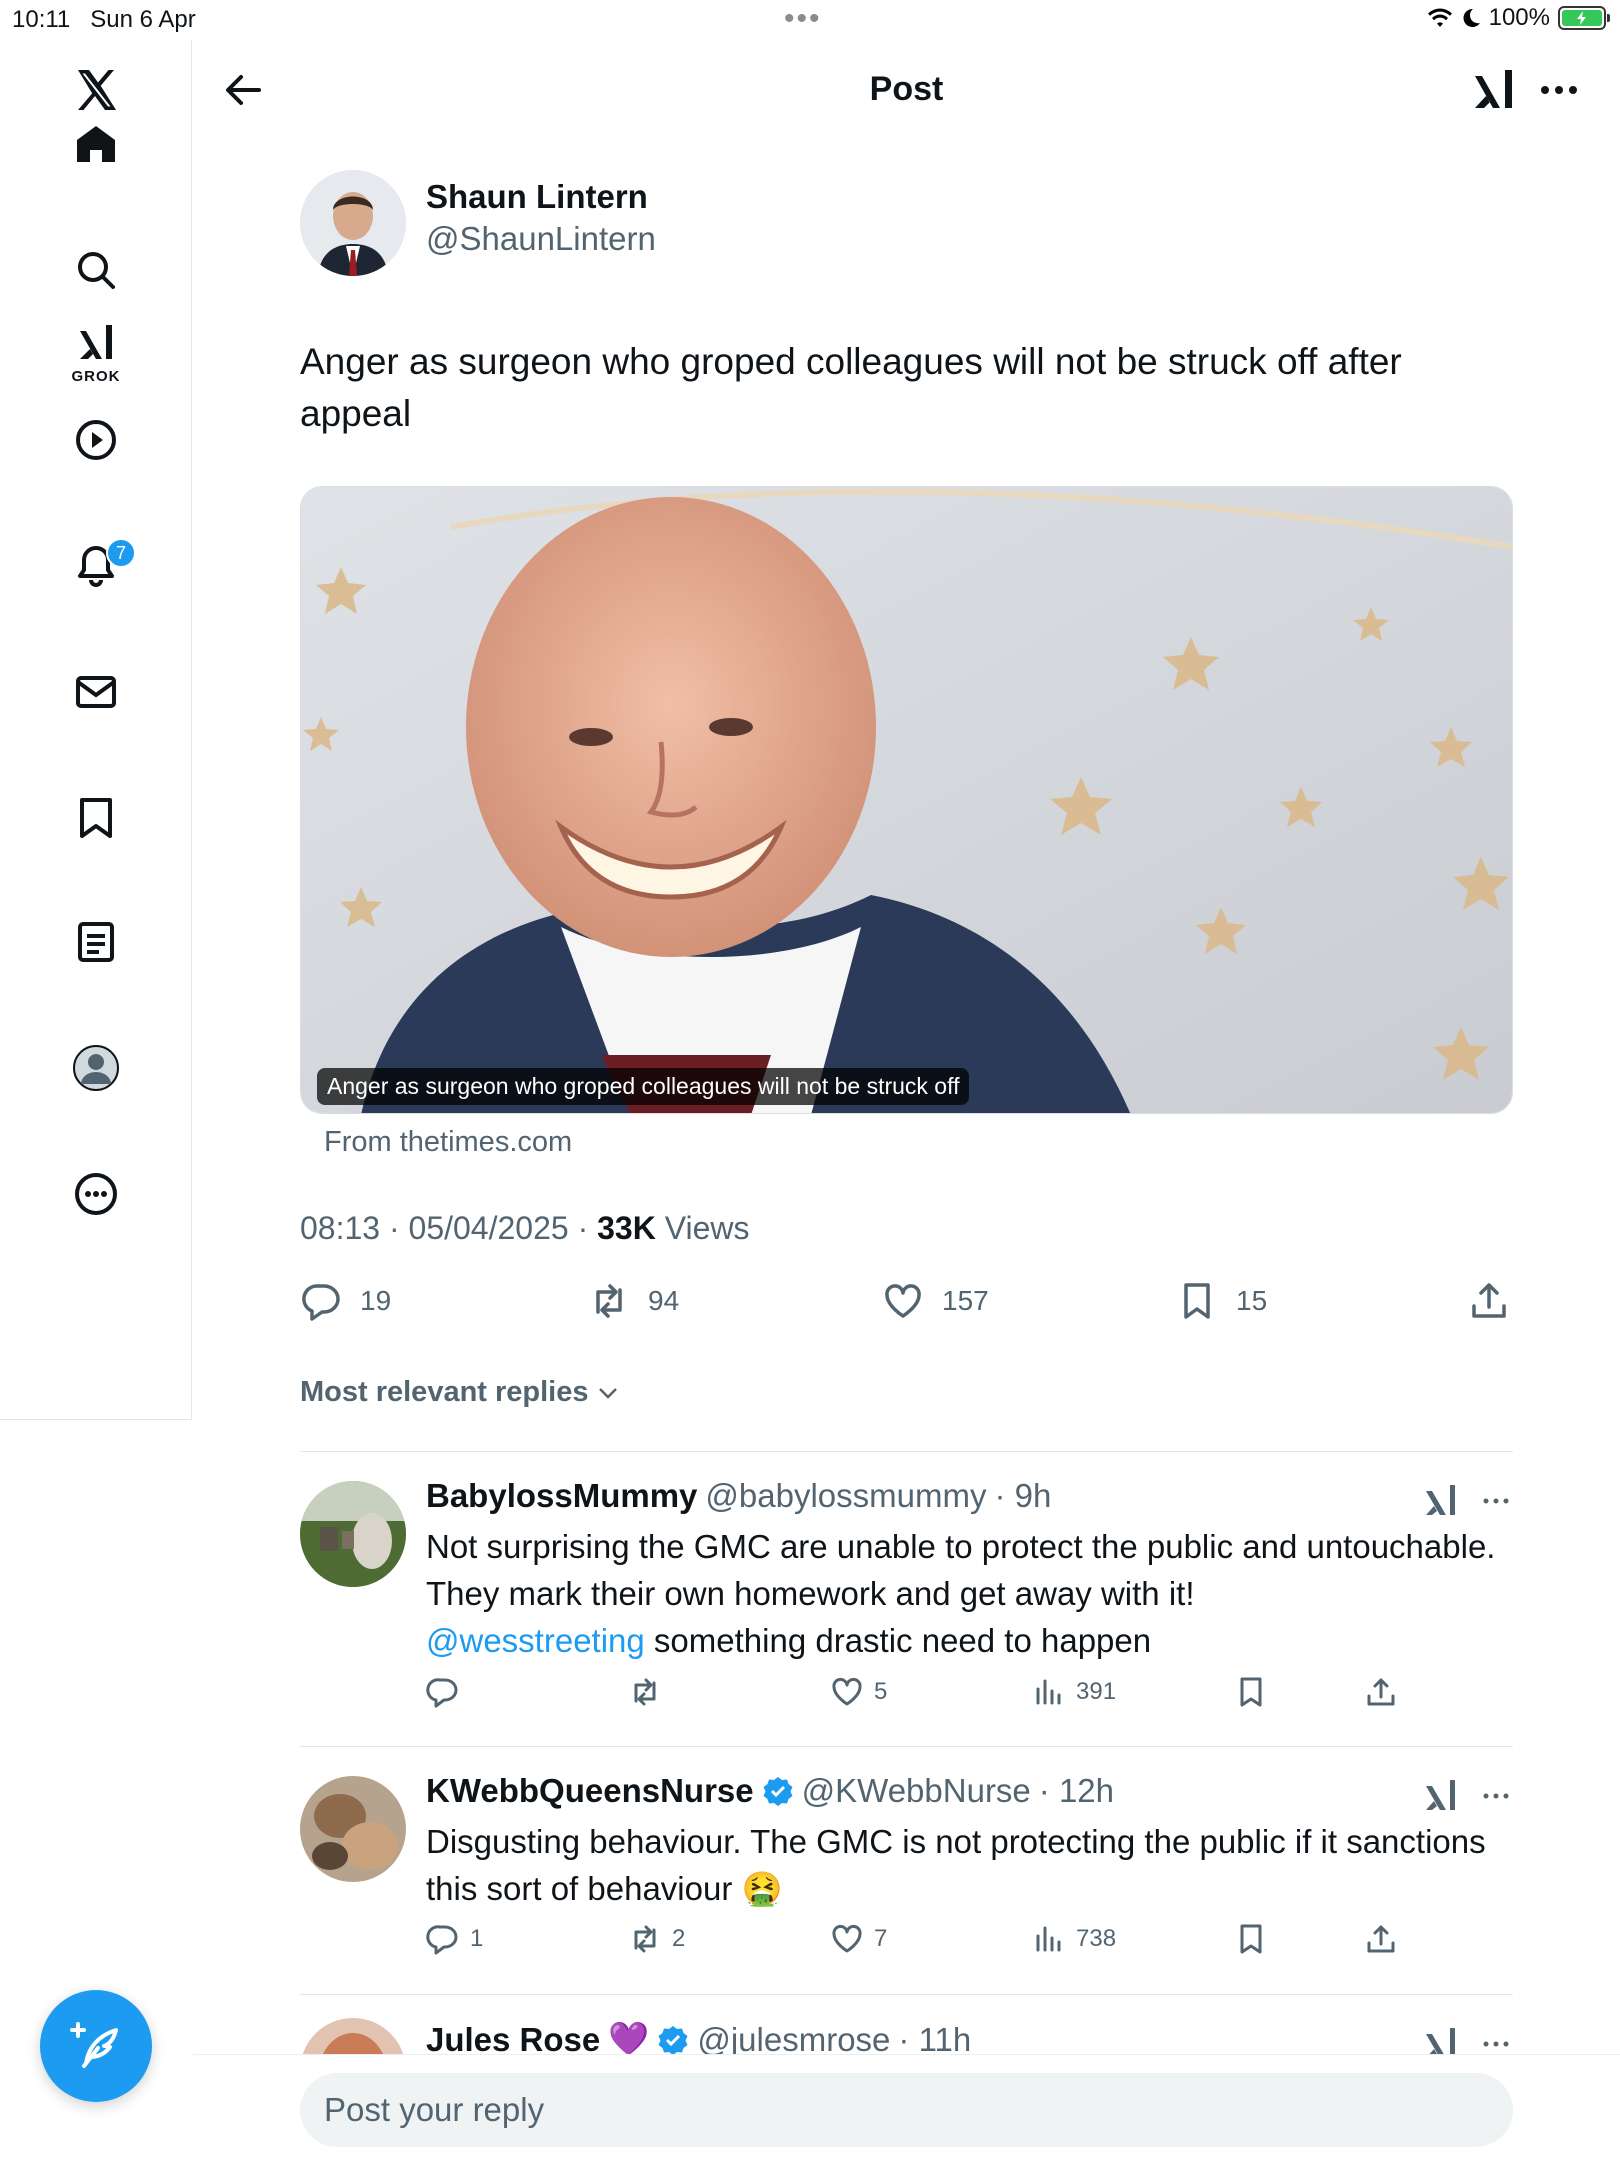  I want to click on sidebar-item-bookmarks, so click(96, 818).